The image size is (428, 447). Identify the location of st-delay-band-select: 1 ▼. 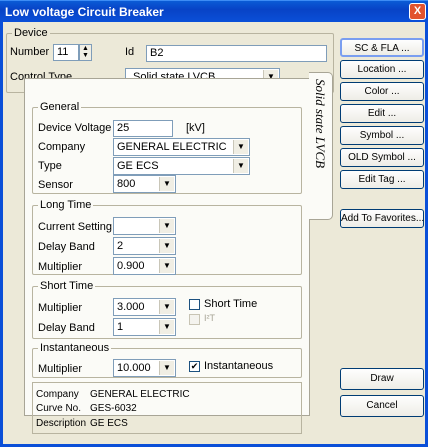
(144, 327).